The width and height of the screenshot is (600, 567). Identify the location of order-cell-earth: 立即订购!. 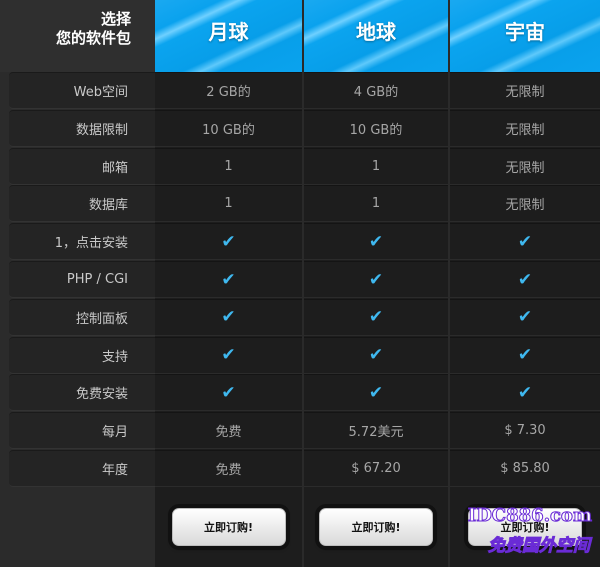
(376, 527).